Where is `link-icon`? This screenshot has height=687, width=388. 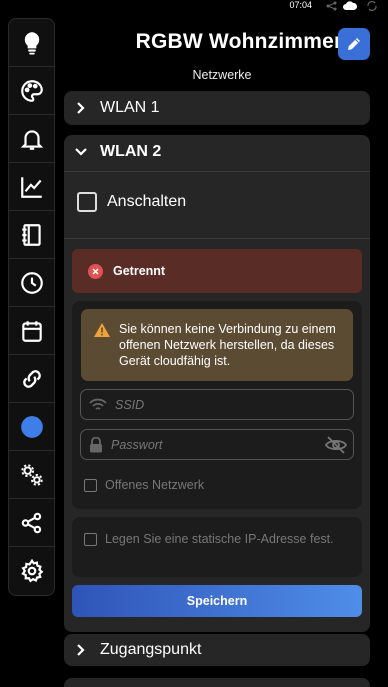
link-icon is located at coordinates (32, 378).